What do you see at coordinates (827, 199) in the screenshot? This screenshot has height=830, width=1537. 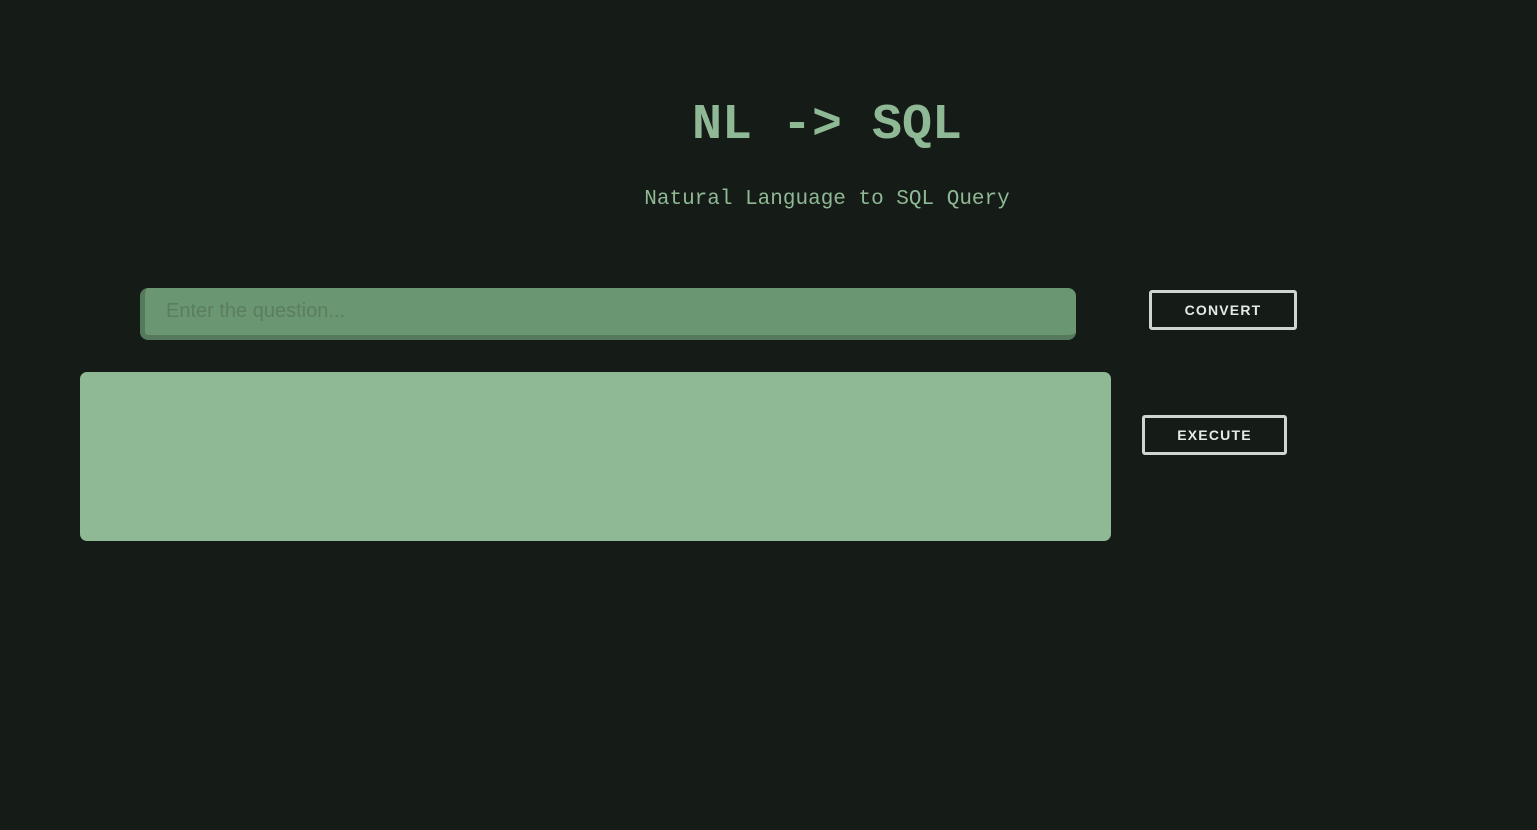 I see `page-subtitle: Natural Language to SQL Query` at bounding box center [827, 199].